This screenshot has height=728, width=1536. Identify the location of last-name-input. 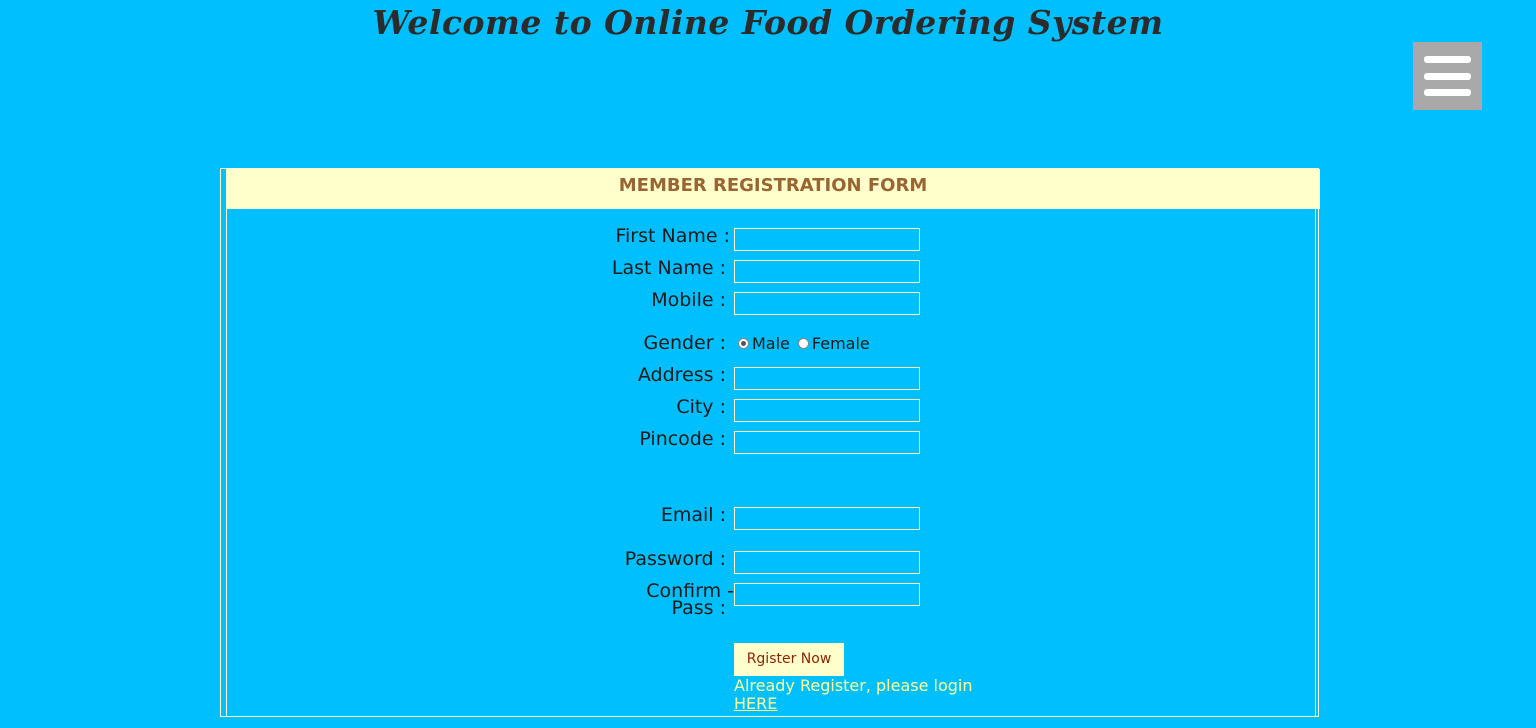
(827, 271).